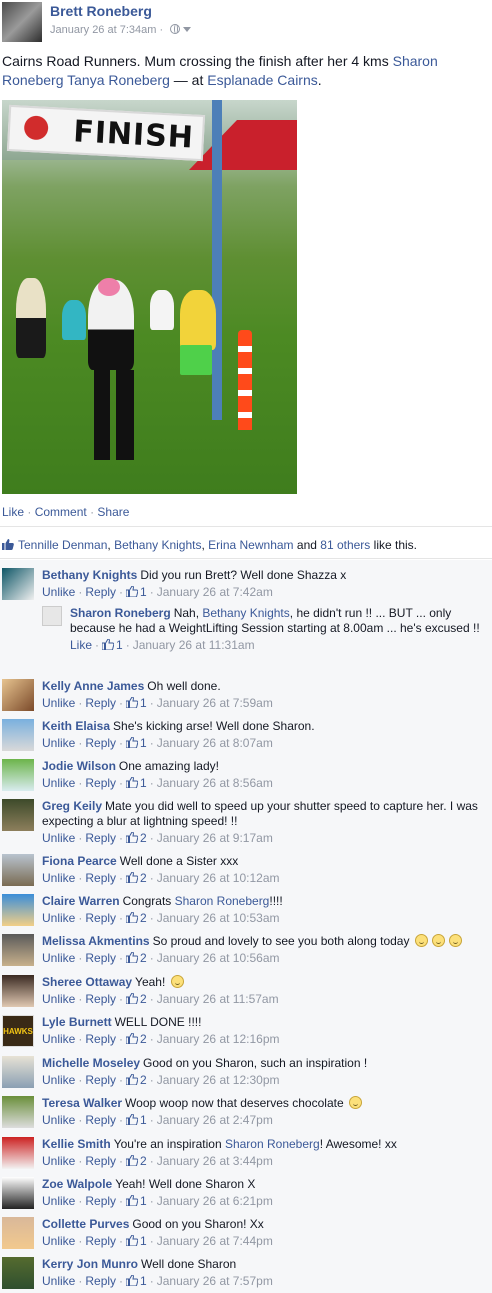  Describe the element at coordinates (118, 80) in the screenshot. I see `tag-tanya-roneberg: Tanya Roneberg` at that location.